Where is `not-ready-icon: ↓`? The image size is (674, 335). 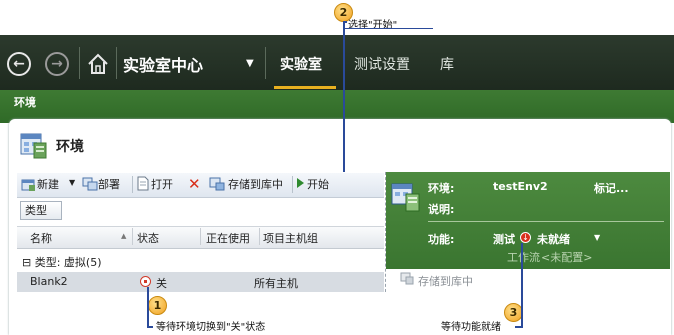 not-ready-icon: ↓ is located at coordinates (525, 237).